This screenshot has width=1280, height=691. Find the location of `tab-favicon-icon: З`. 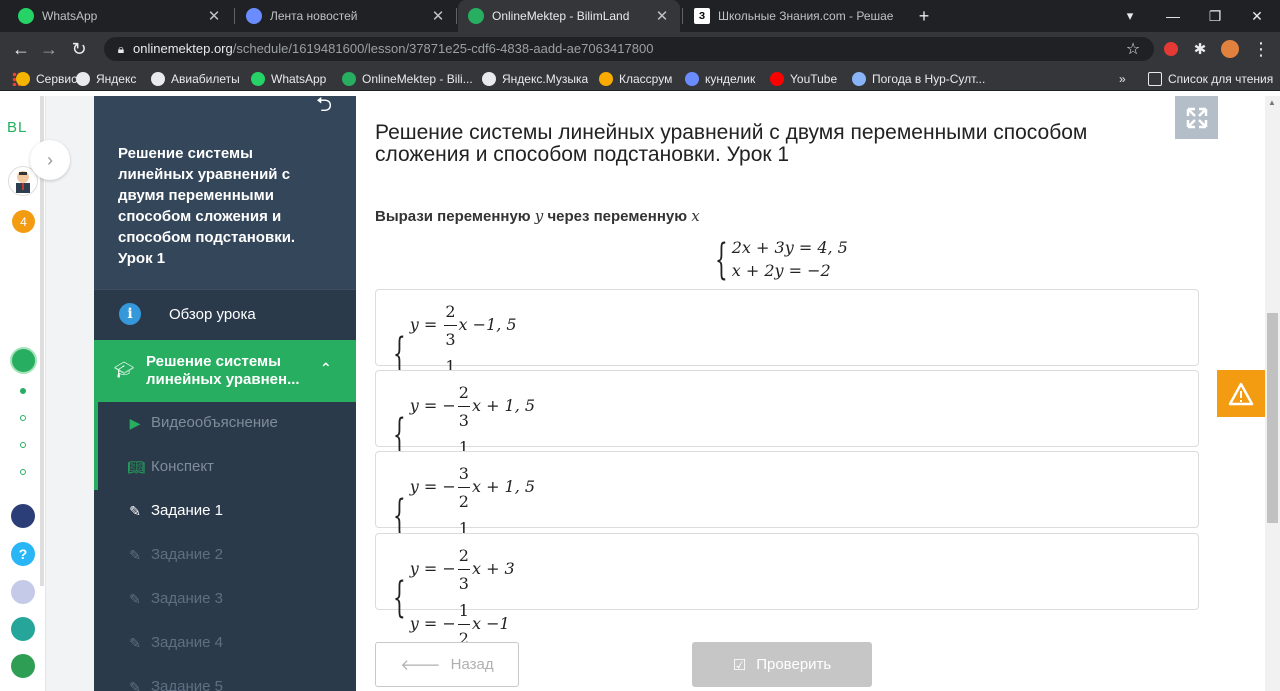

tab-favicon-icon: З is located at coordinates (702, 16).